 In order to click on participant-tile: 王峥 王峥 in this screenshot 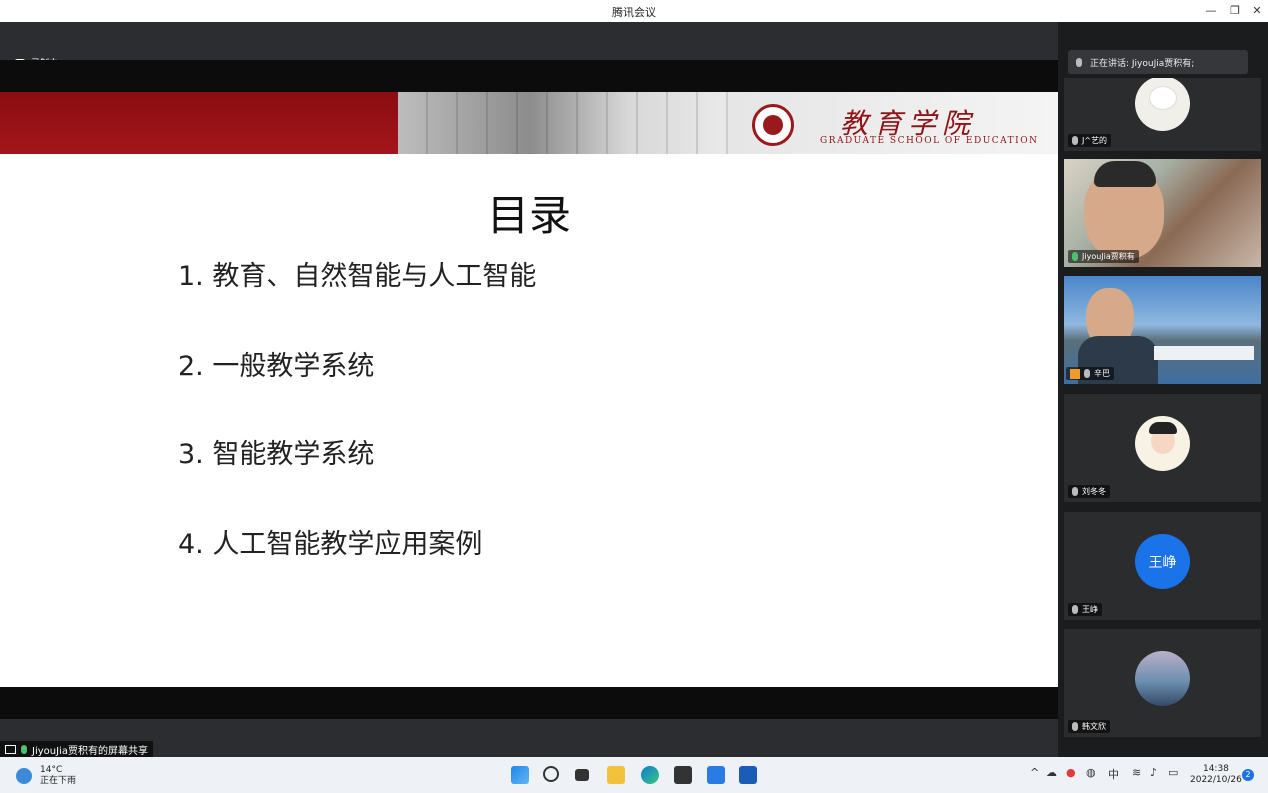, I will do `click(1162, 566)`.